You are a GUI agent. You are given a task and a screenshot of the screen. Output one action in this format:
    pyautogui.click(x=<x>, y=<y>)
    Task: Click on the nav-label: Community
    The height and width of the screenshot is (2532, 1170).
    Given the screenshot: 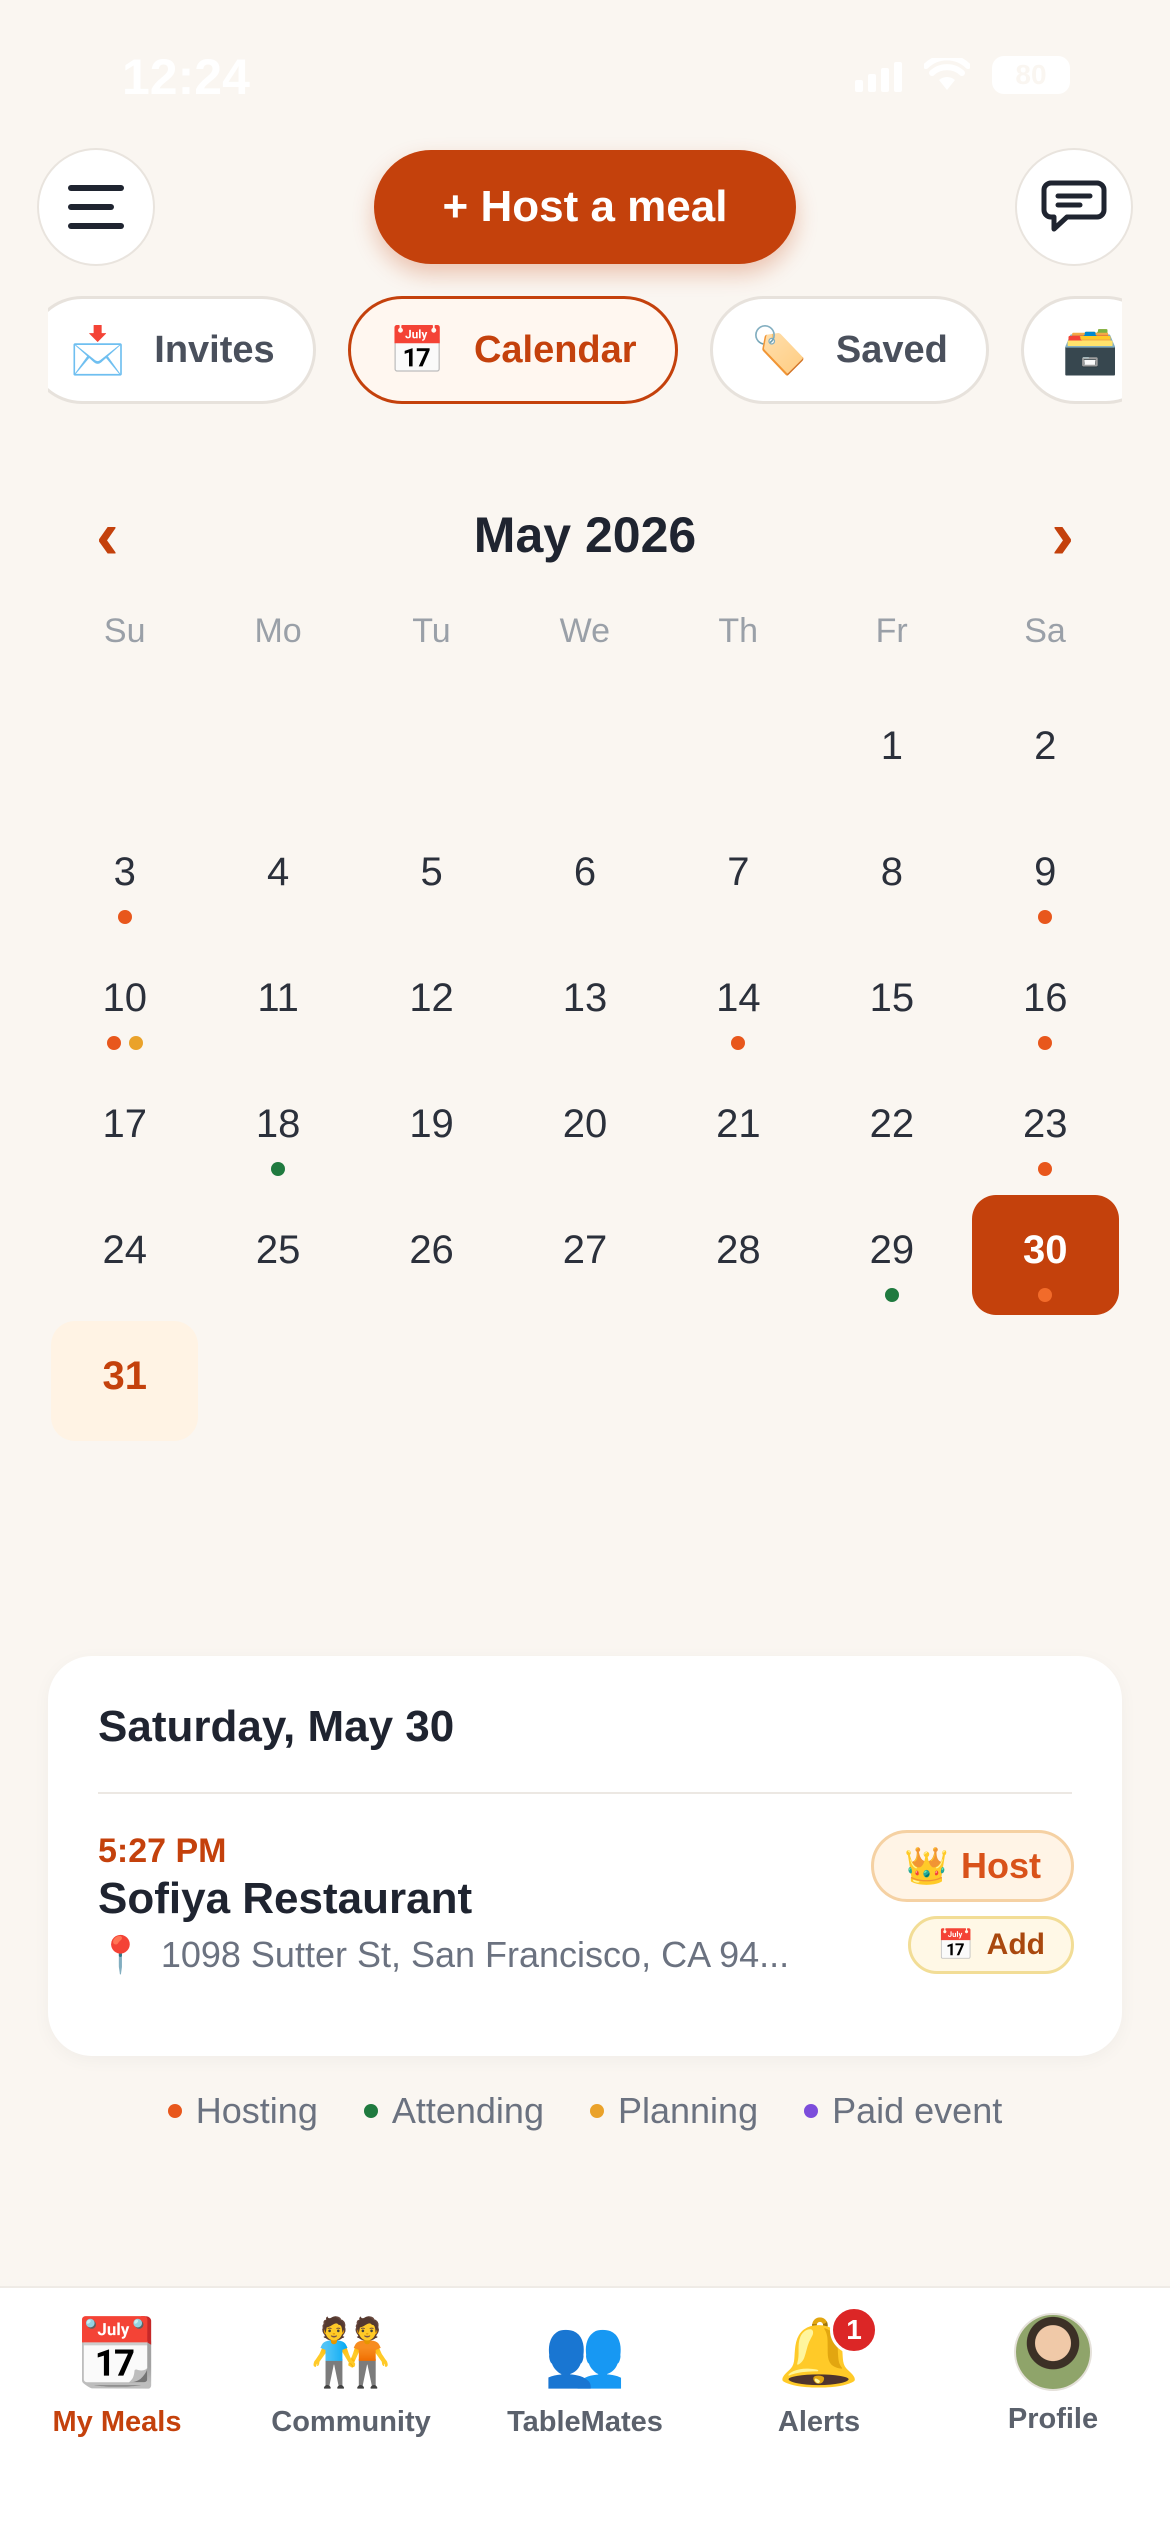 What is the action you would take?
    pyautogui.click(x=351, y=2422)
    